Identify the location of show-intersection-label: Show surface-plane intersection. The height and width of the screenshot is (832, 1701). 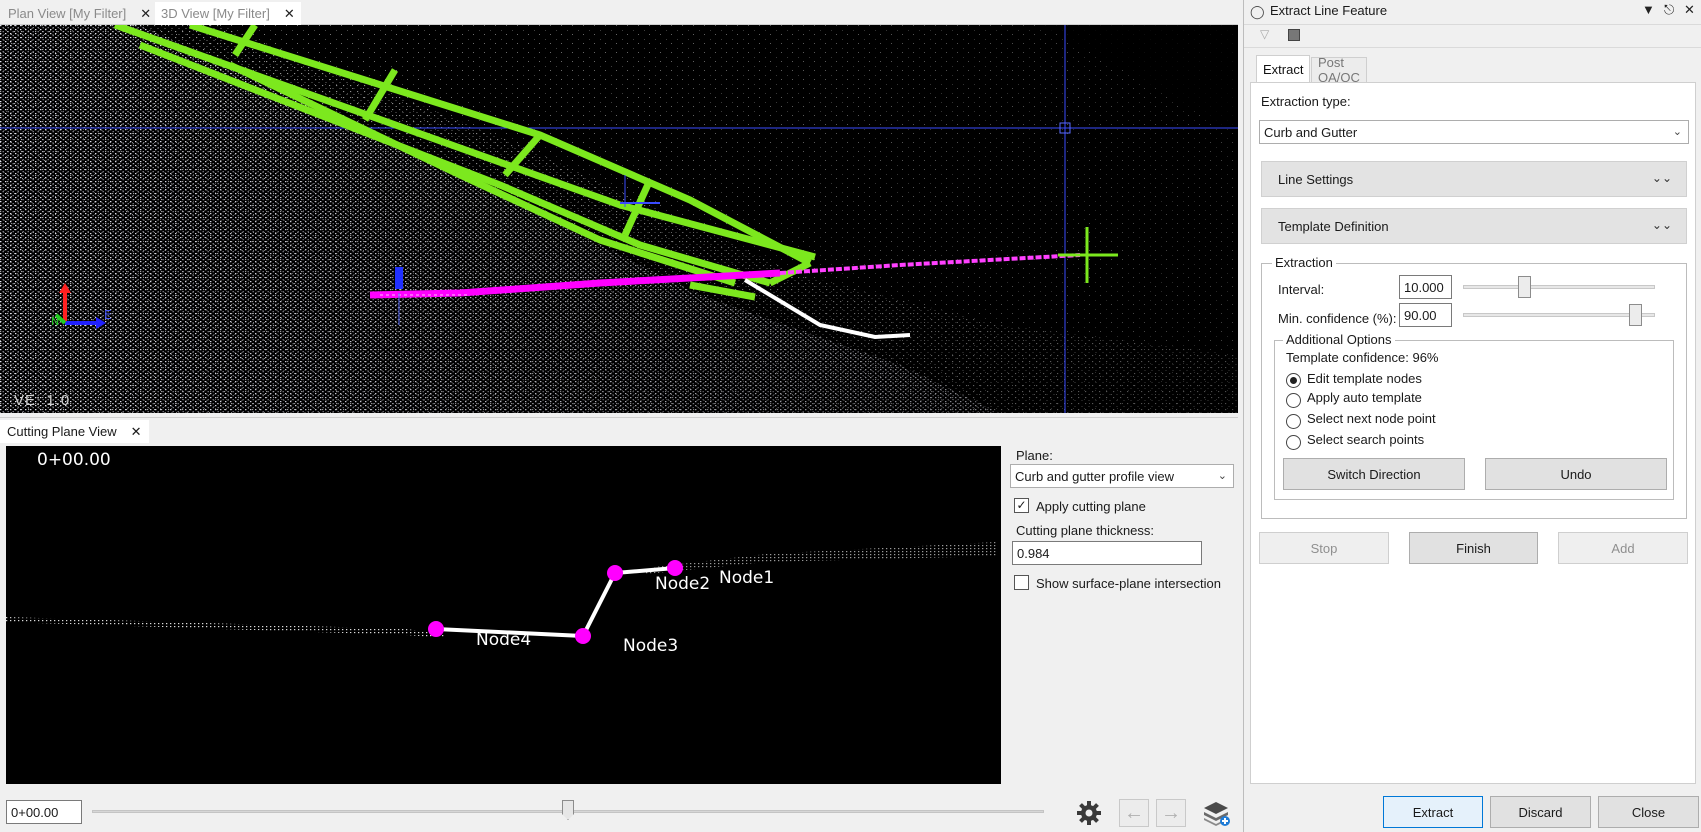
(1128, 583).